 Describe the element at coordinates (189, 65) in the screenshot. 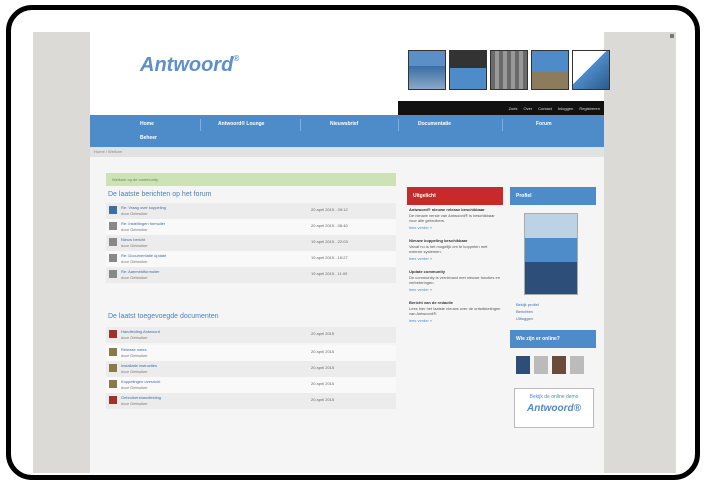

I see `site-logo: Antwoord®` at that location.